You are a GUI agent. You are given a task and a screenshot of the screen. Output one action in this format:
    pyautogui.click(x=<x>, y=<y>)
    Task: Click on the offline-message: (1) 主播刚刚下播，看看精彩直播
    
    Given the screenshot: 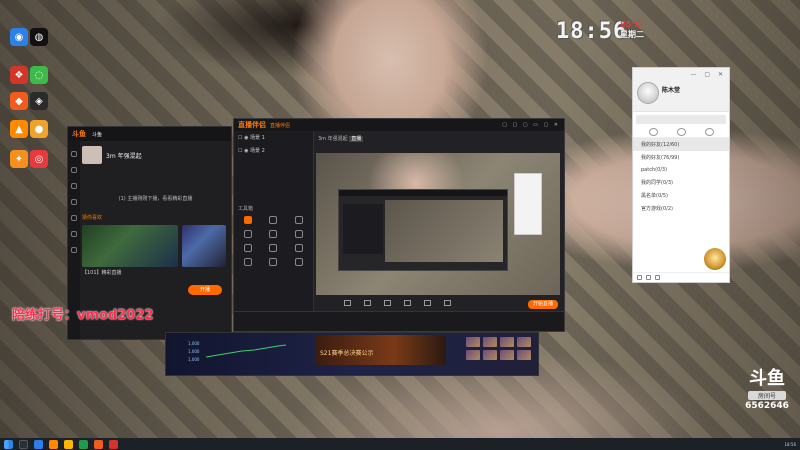 What is the action you would take?
    pyautogui.click(x=155, y=199)
    